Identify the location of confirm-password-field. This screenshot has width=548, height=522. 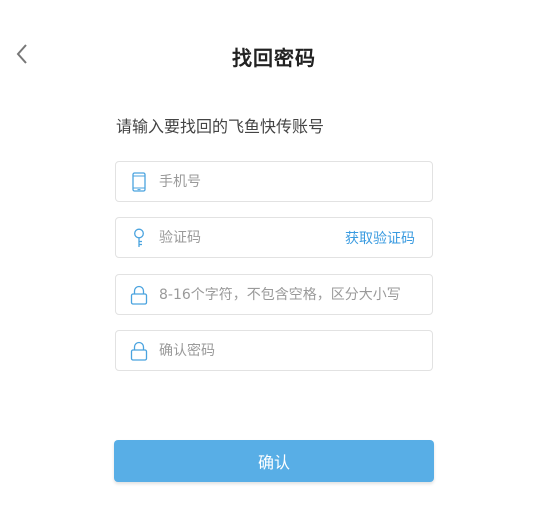
(274, 350).